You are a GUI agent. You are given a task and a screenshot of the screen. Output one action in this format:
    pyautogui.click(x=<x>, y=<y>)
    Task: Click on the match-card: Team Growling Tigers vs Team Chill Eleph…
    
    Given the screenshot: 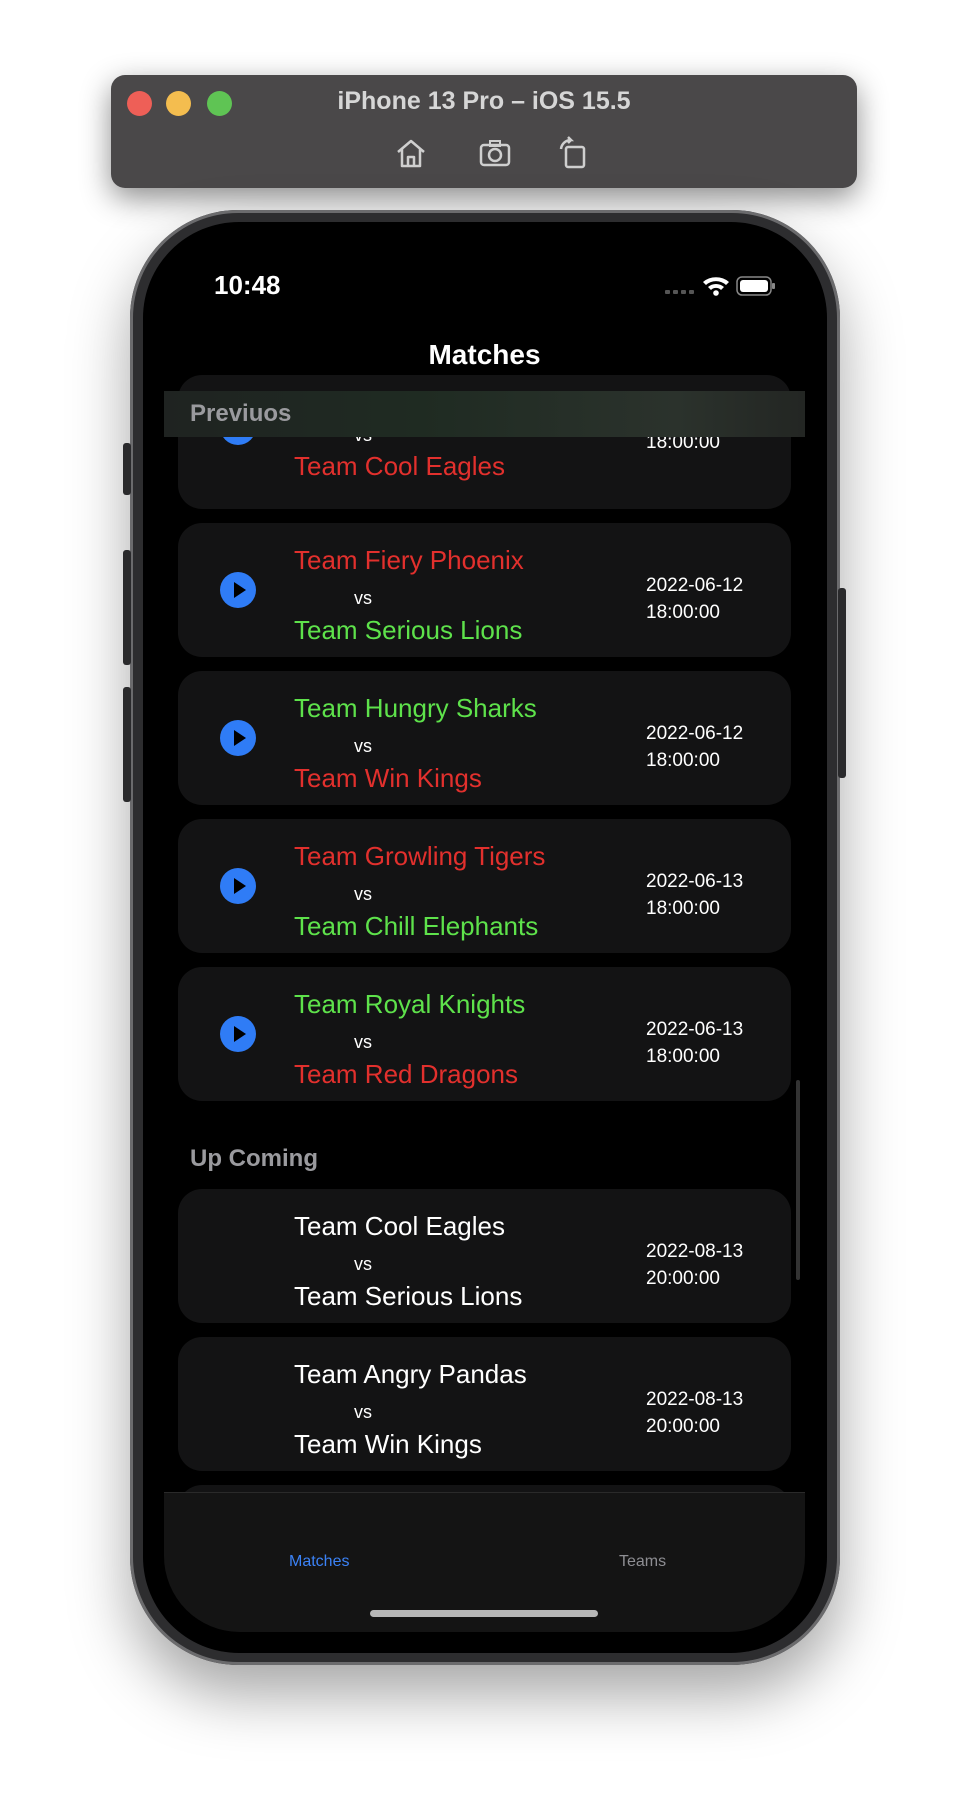 What is the action you would take?
    pyautogui.click(x=484, y=886)
    